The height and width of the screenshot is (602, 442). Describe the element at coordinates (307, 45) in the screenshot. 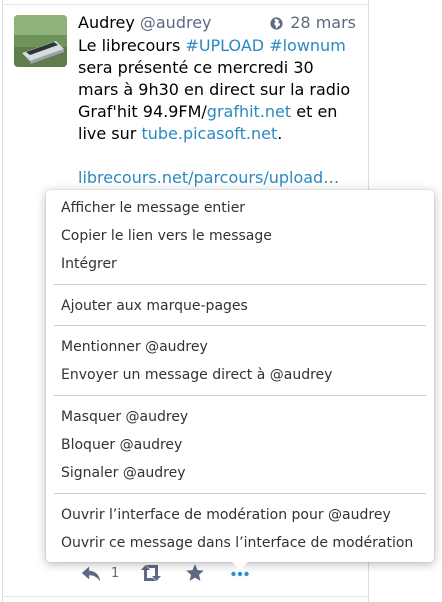

I see `hashtag-link: #lownum` at that location.